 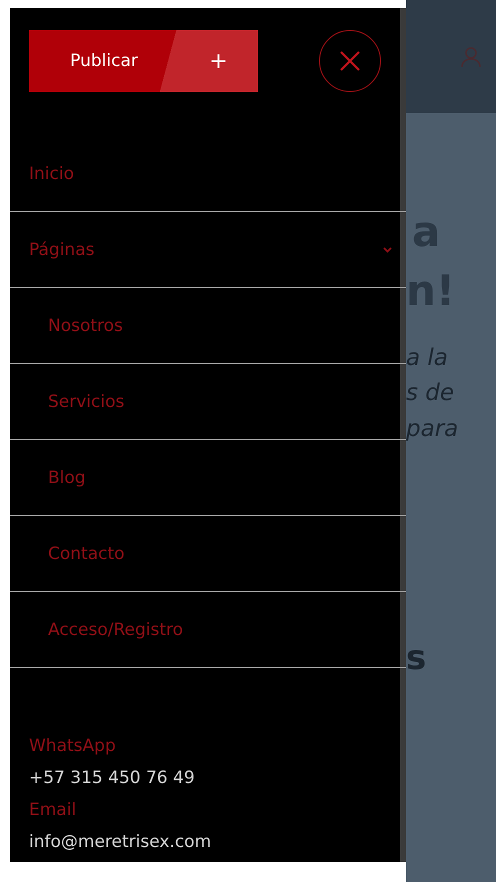 What do you see at coordinates (120, 842) in the screenshot?
I see `contact-value: info@meretrisex.com` at bounding box center [120, 842].